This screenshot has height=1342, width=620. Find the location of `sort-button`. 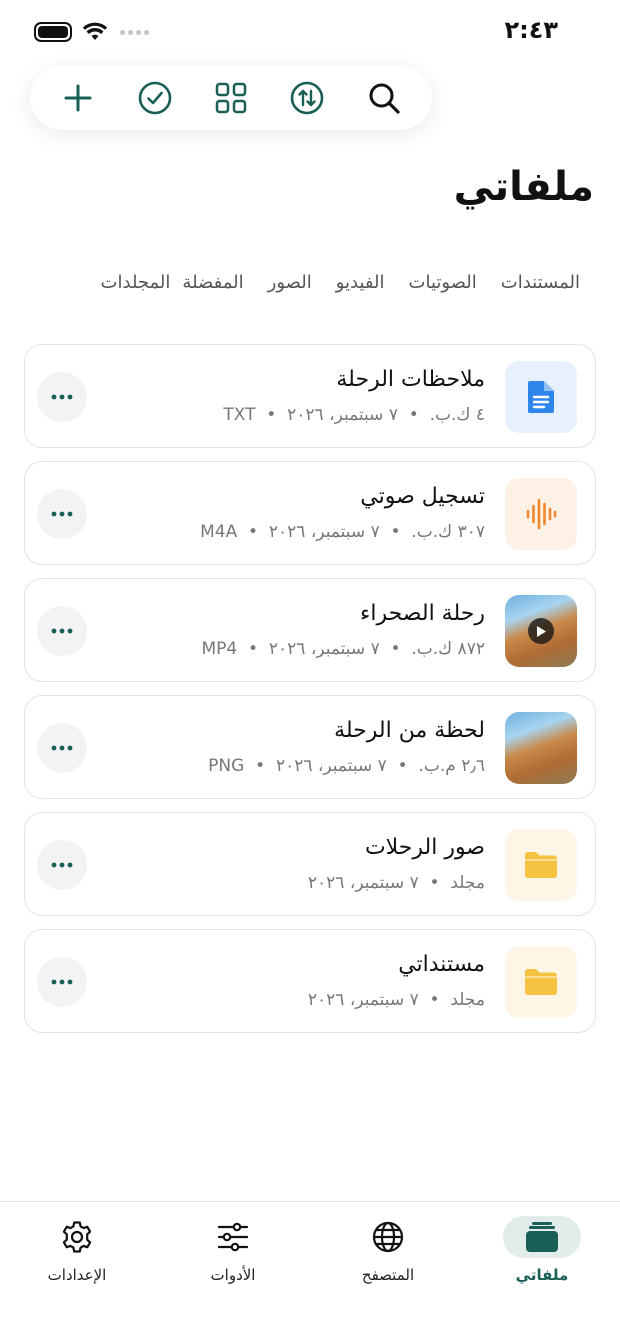

sort-button is located at coordinates (307, 98).